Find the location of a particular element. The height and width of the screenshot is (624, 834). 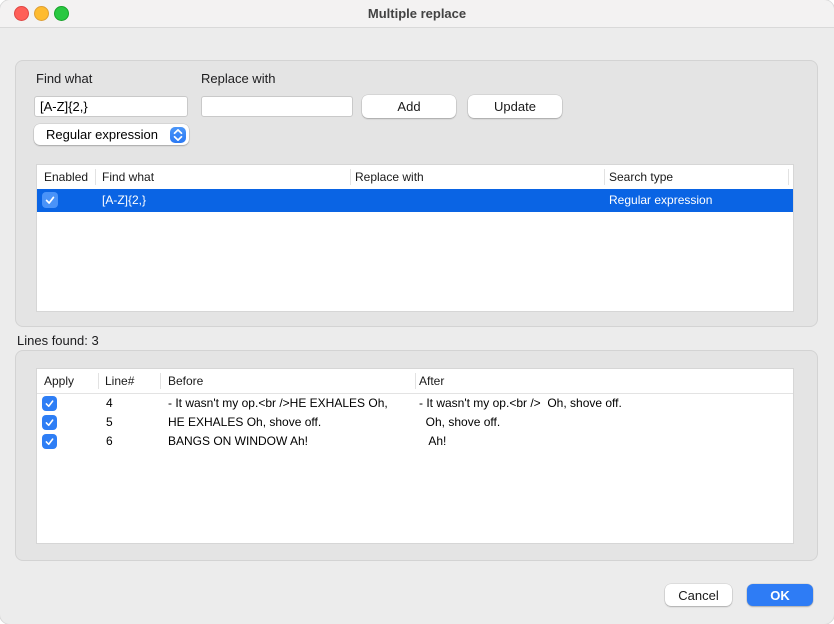

search-type-dropdown: Regular expression is located at coordinates (111, 134).